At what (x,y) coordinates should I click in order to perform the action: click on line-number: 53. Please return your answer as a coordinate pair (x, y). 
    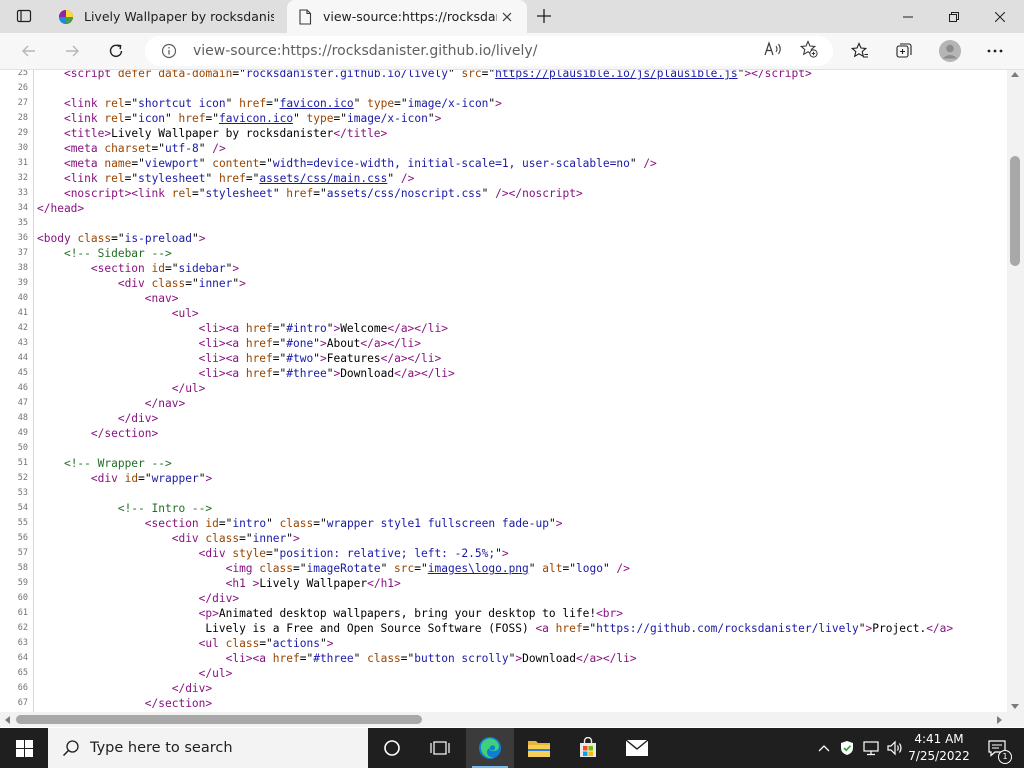
    Looking at the image, I should click on (22, 493).